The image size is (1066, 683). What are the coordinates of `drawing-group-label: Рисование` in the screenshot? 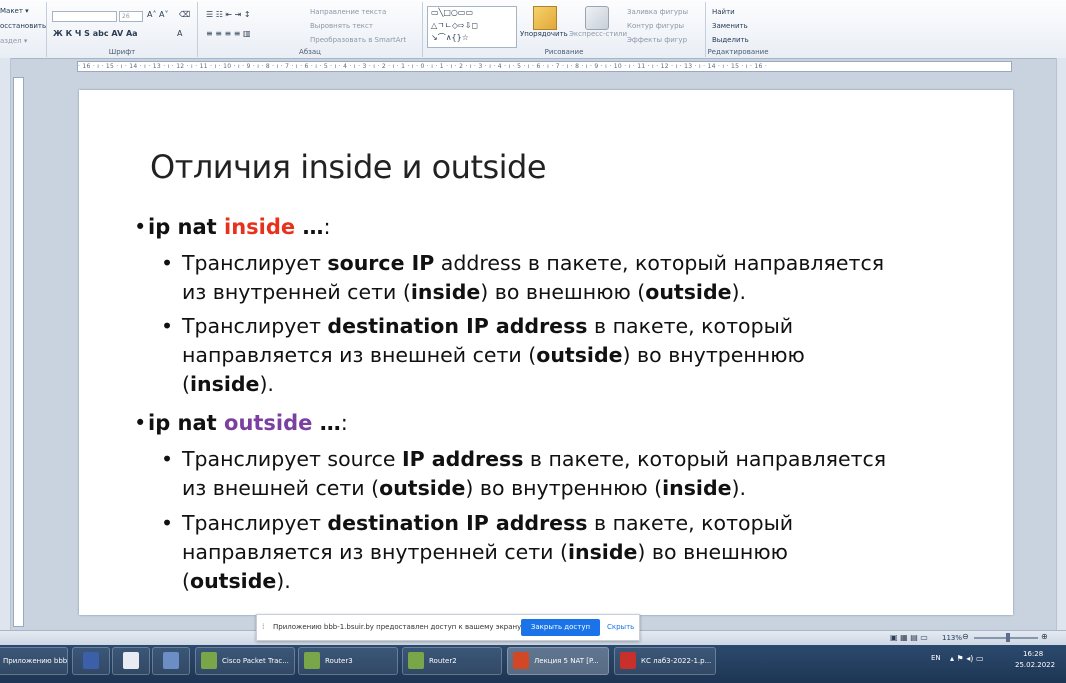 It's located at (564, 52).